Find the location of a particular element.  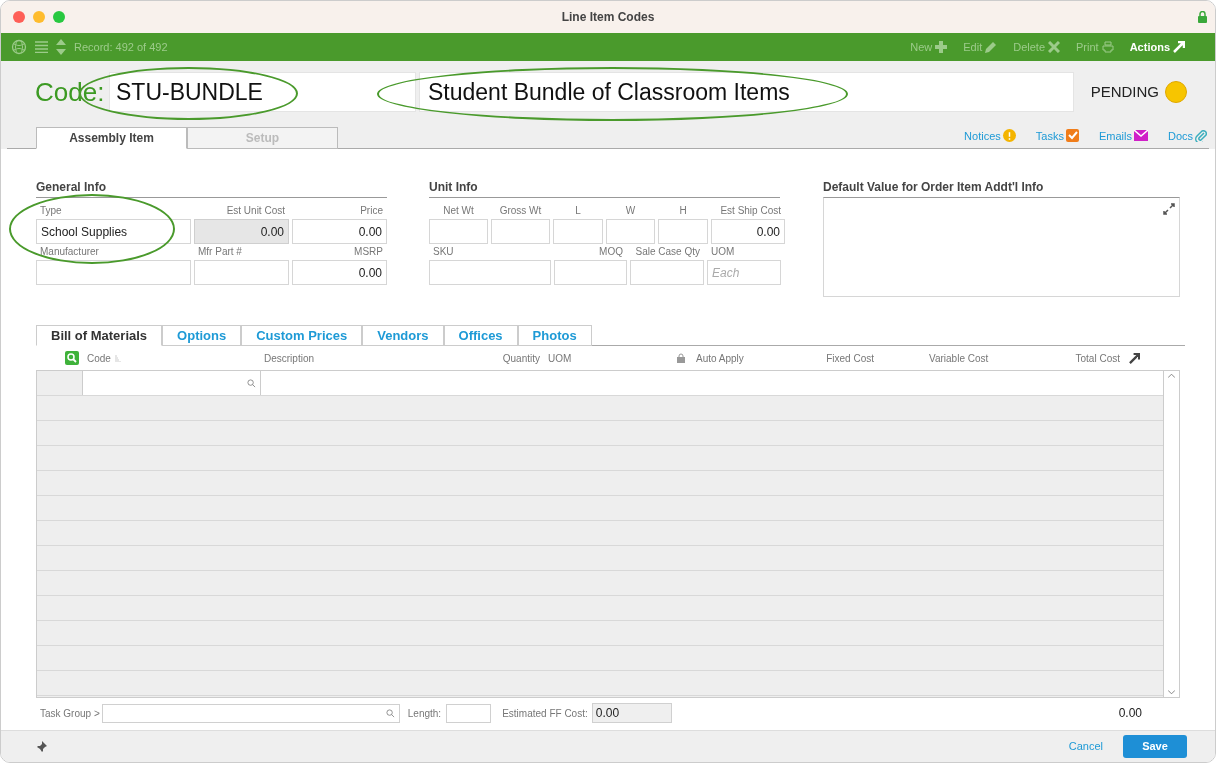

save-button: Save is located at coordinates (1155, 746).